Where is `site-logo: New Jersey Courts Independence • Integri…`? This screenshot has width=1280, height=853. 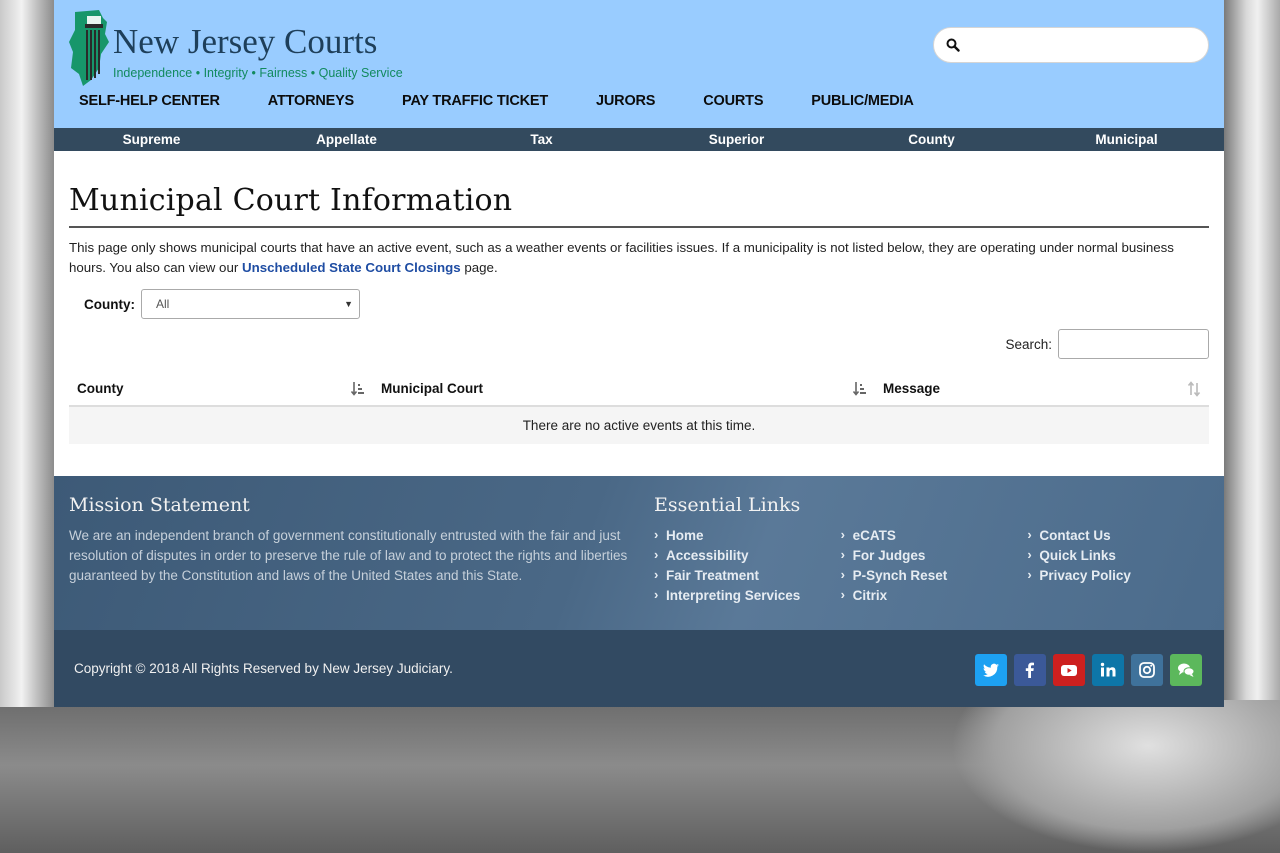 site-logo: New Jersey Courts Independence • Integri… is located at coordinates (236, 47).